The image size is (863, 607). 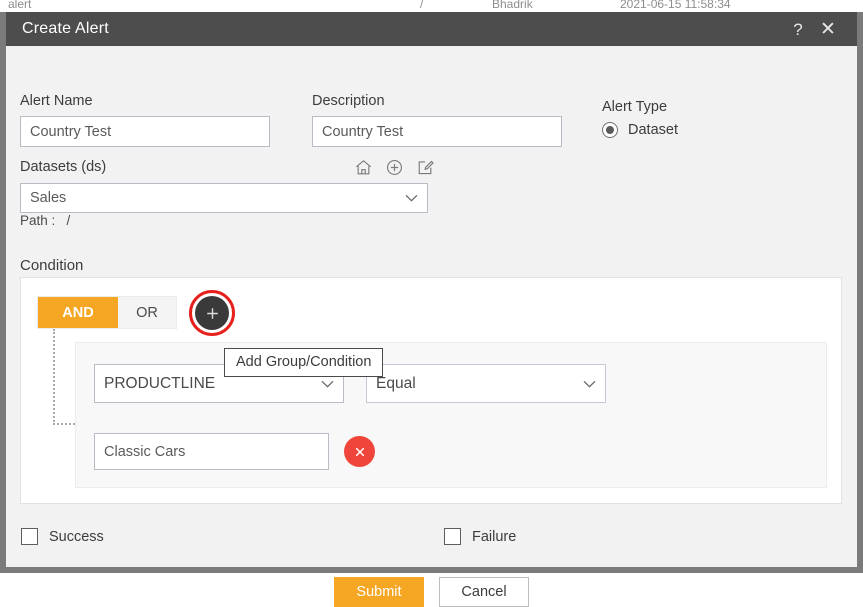 What do you see at coordinates (431, 570) in the screenshot?
I see `modal-scrim-bottom` at bounding box center [431, 570].